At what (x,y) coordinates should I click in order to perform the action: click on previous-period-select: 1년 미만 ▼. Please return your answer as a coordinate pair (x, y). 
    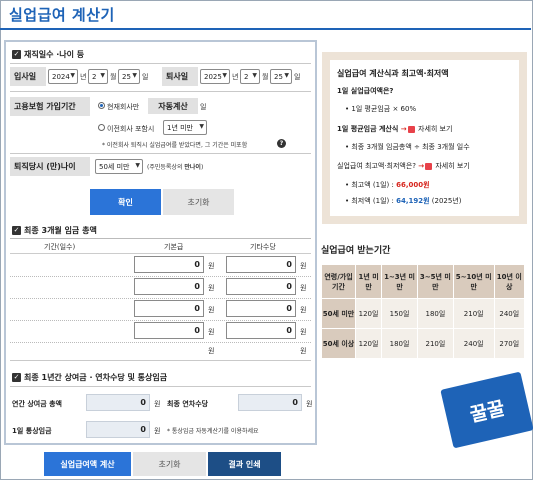
    Looking at the image, I should click on (185, 127).